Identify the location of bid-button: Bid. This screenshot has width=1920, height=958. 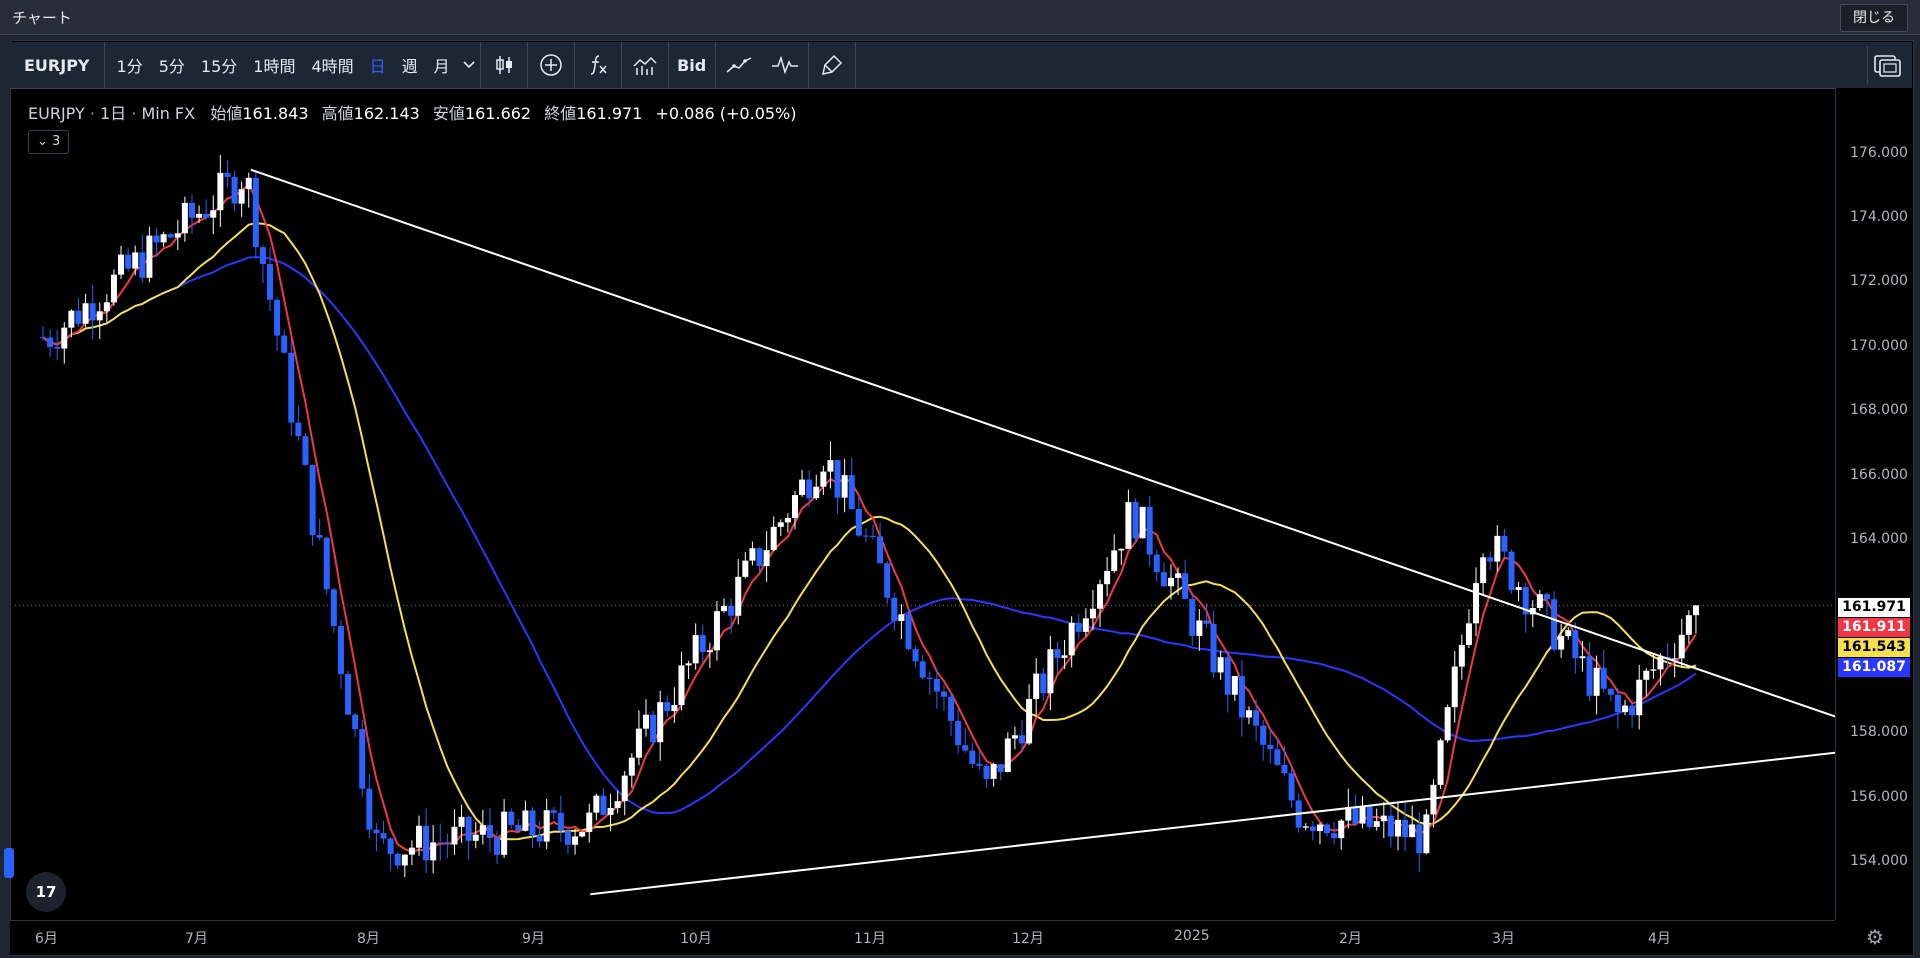
(692, 65).